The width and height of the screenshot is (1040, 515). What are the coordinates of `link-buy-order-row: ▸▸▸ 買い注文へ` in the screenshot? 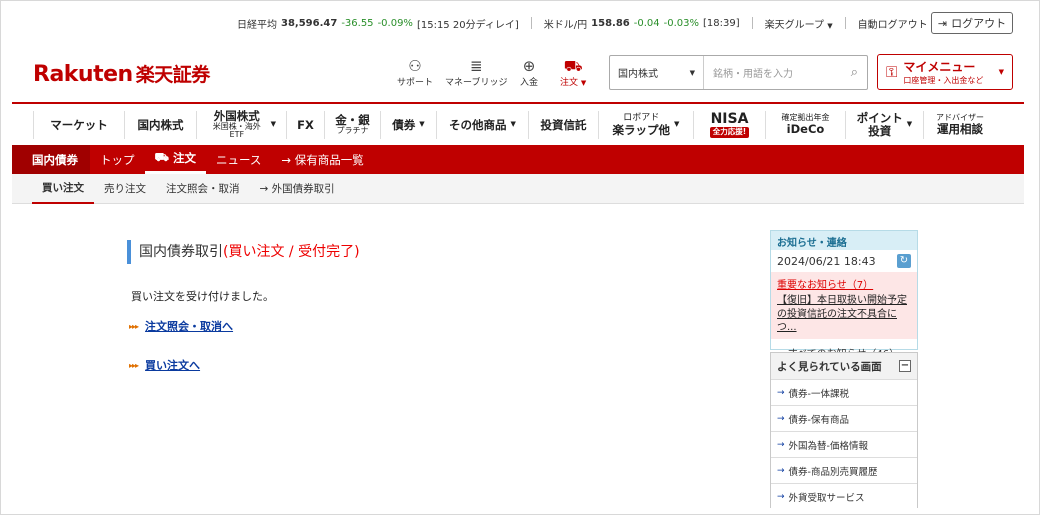 It's located at (164, 365).